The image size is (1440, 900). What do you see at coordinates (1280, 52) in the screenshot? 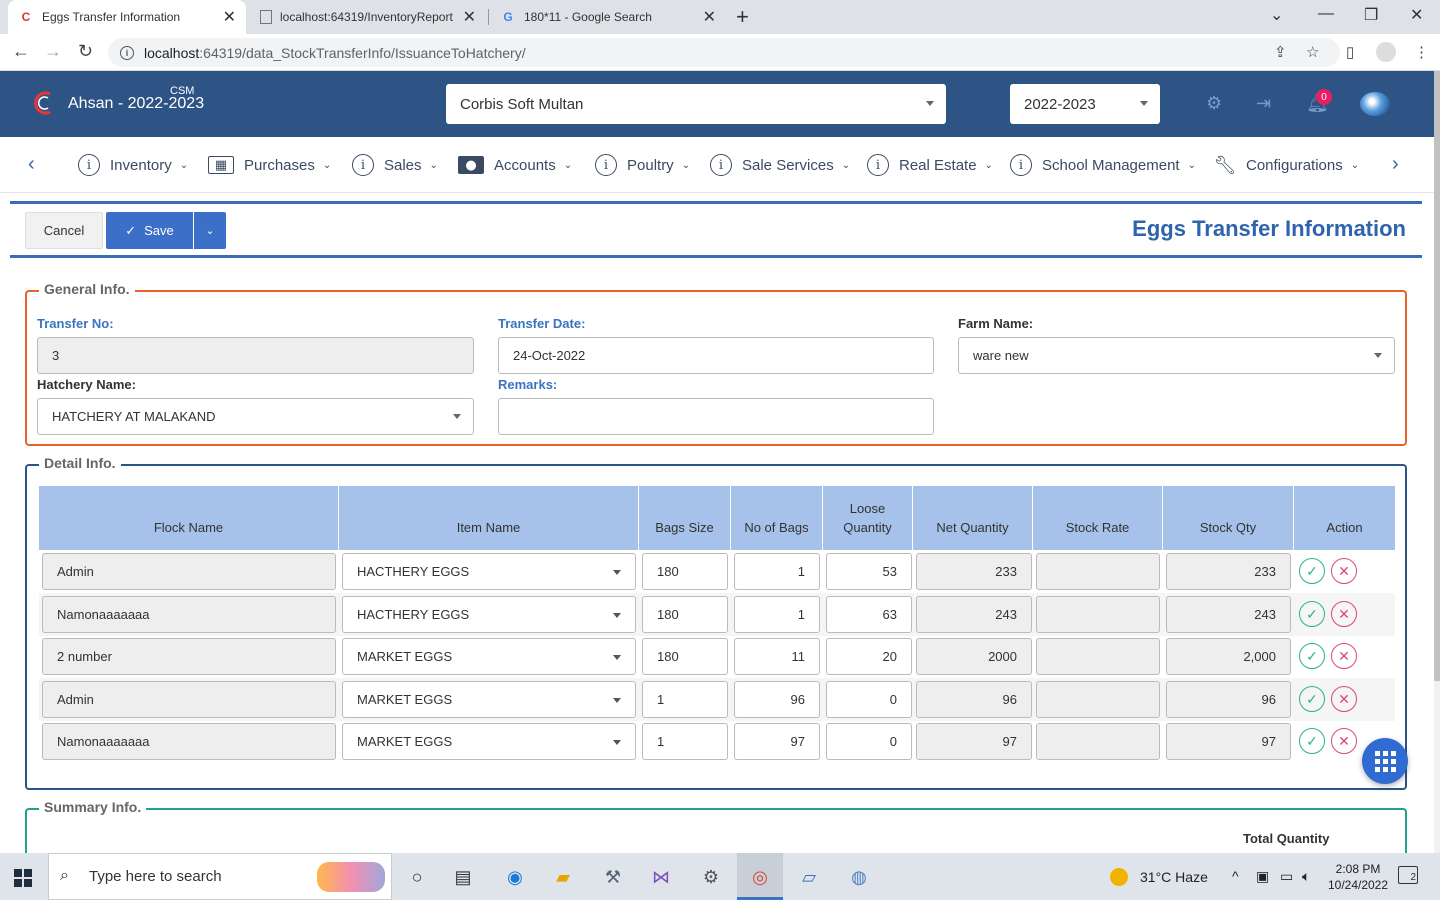
I see `share-icon: ⇪` at bounding box center [1280, 52].